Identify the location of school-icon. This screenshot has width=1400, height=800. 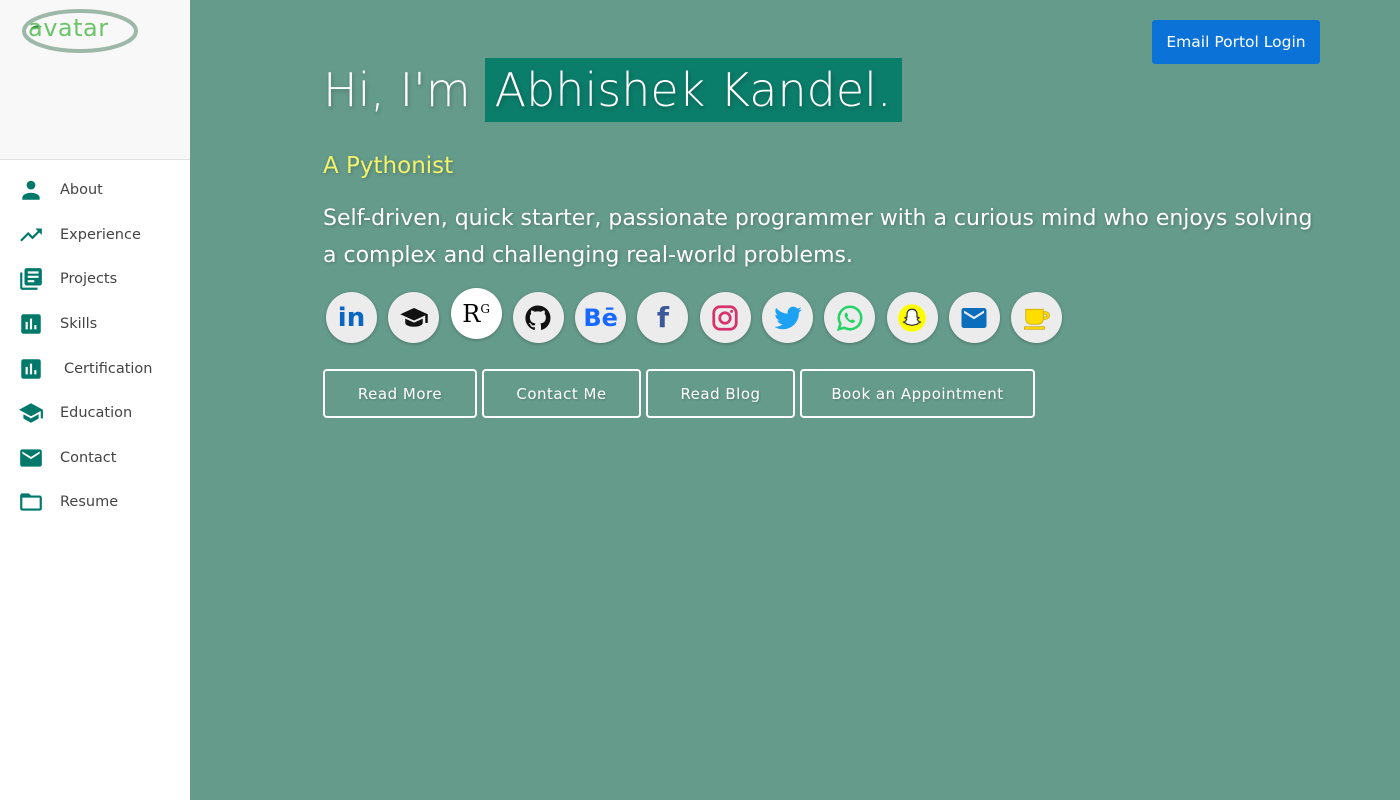
(30, 413).